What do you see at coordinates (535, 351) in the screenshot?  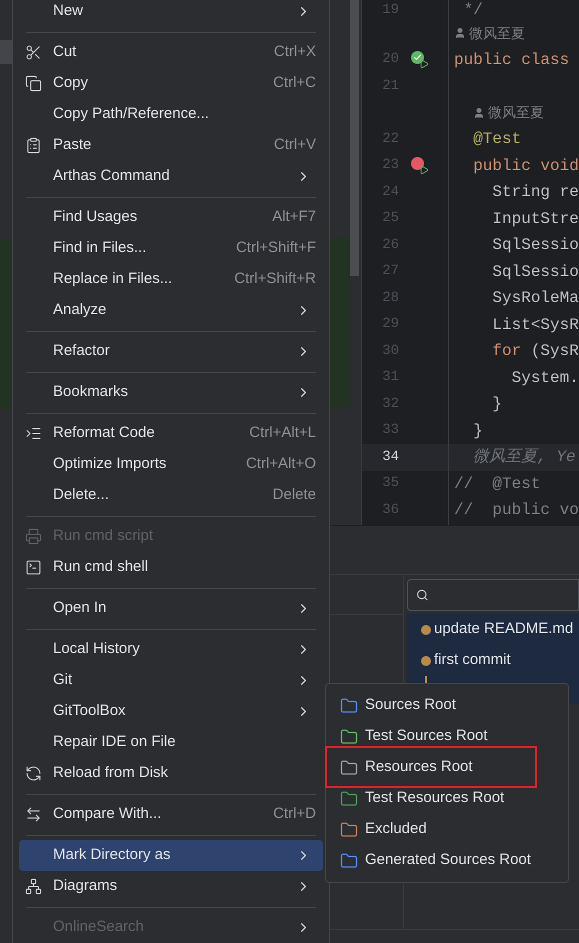 I see `code-line: for (SysR` at bounding box center [535, 351].